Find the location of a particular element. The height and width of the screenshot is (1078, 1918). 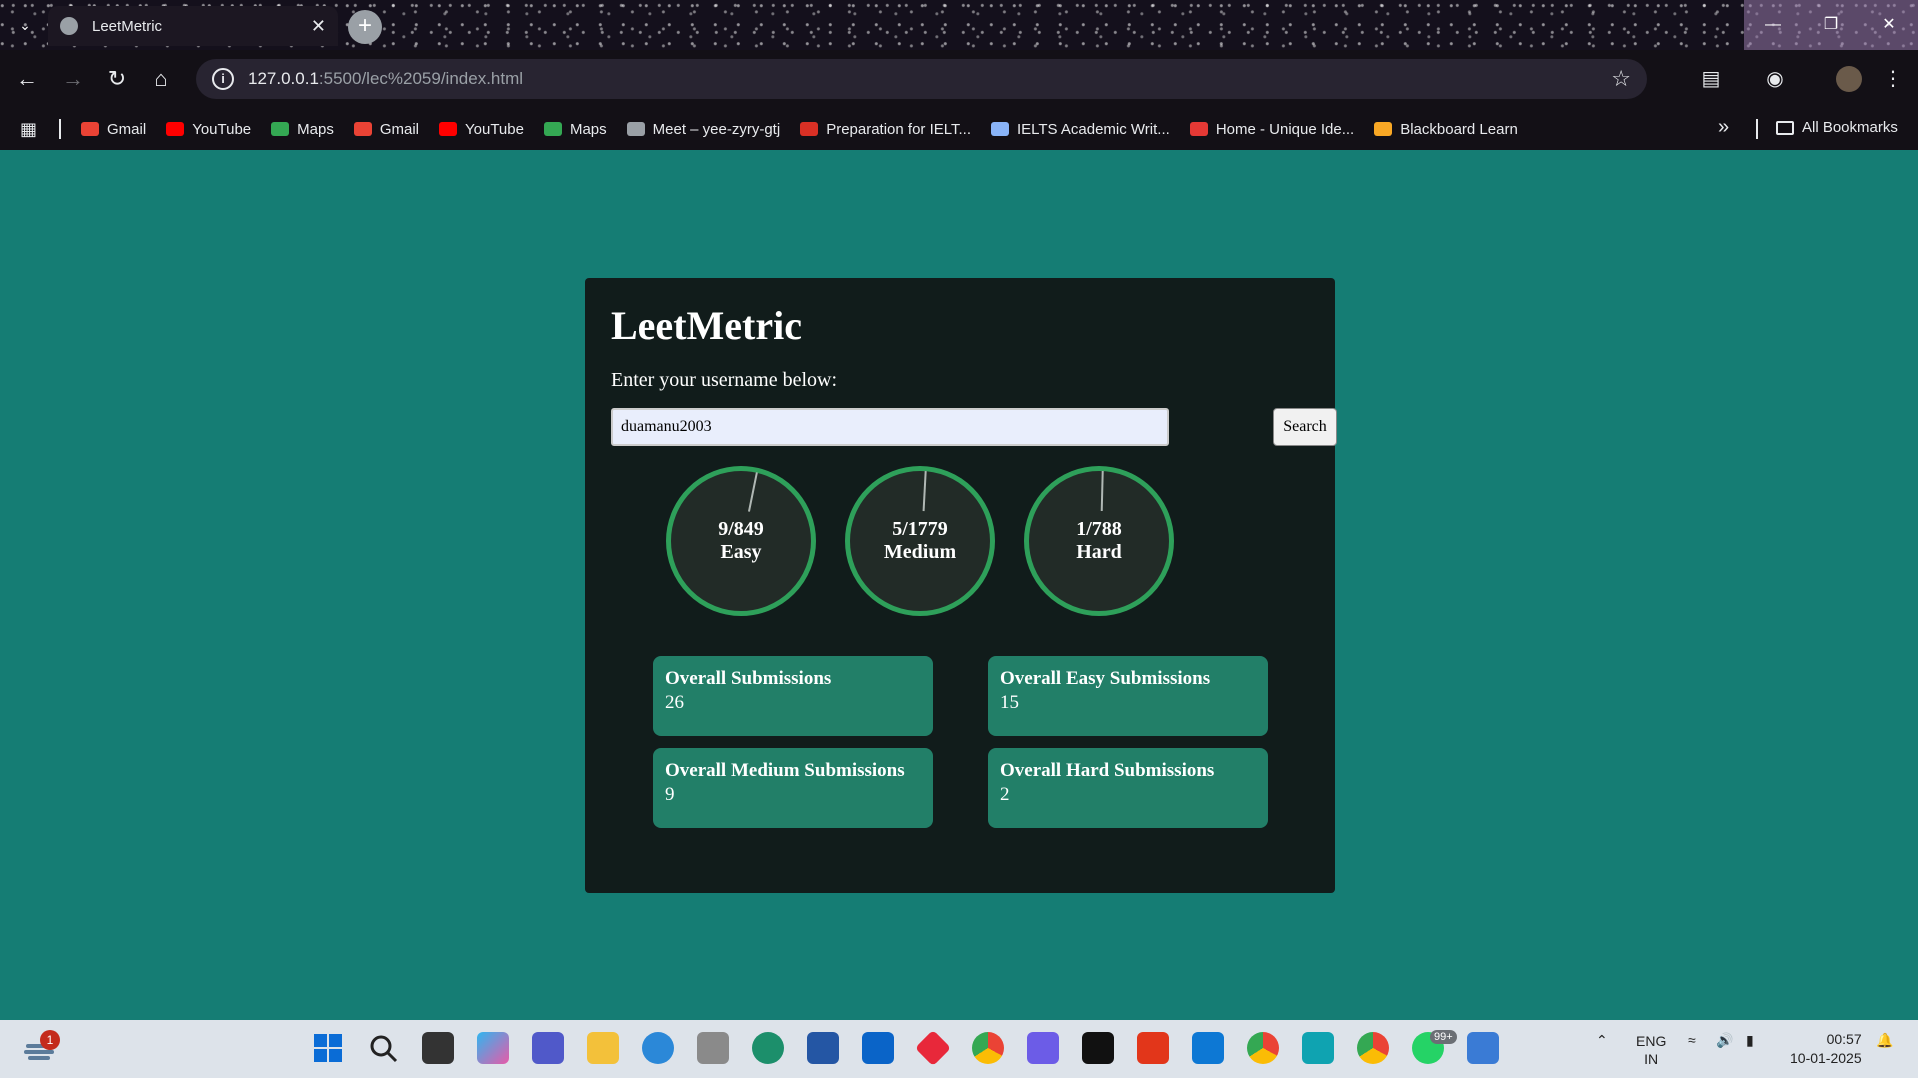

username-input is located at coordinates (890, 427).